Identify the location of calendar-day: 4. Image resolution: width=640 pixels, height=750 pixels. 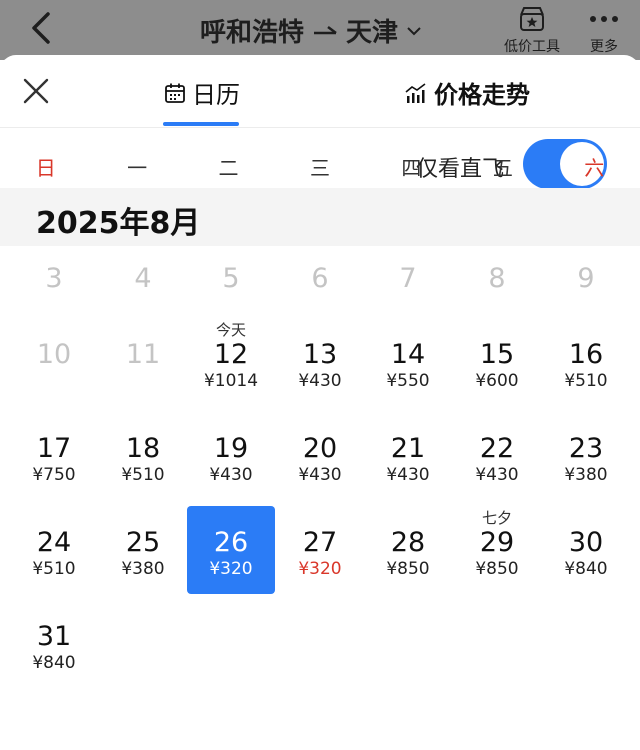
(143, 270).